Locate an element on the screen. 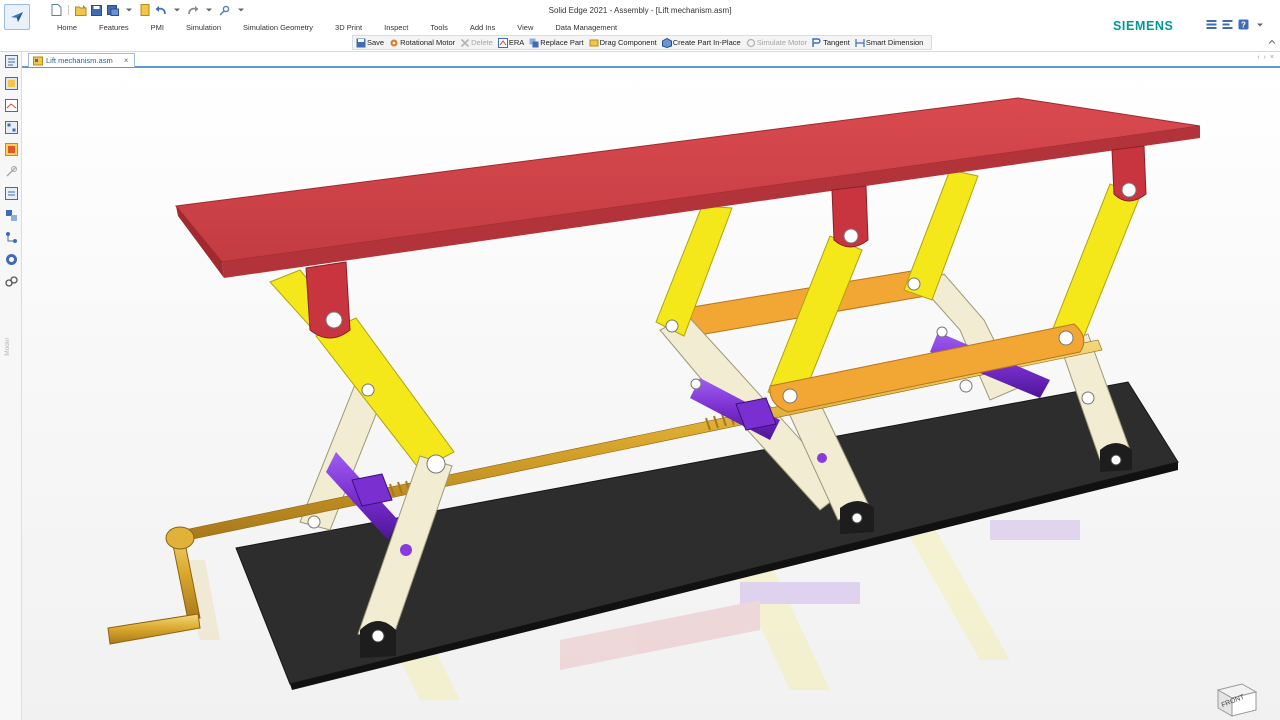  save-button: Save is located at coordinates (370, 43).